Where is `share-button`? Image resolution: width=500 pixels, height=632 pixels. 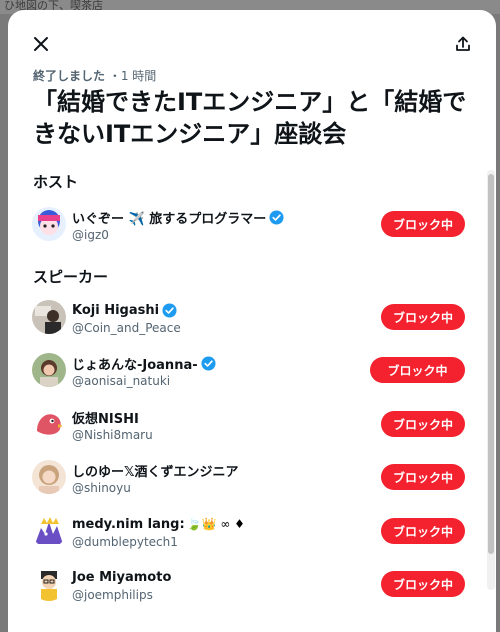
share-button is located at coordinates (463, 44).